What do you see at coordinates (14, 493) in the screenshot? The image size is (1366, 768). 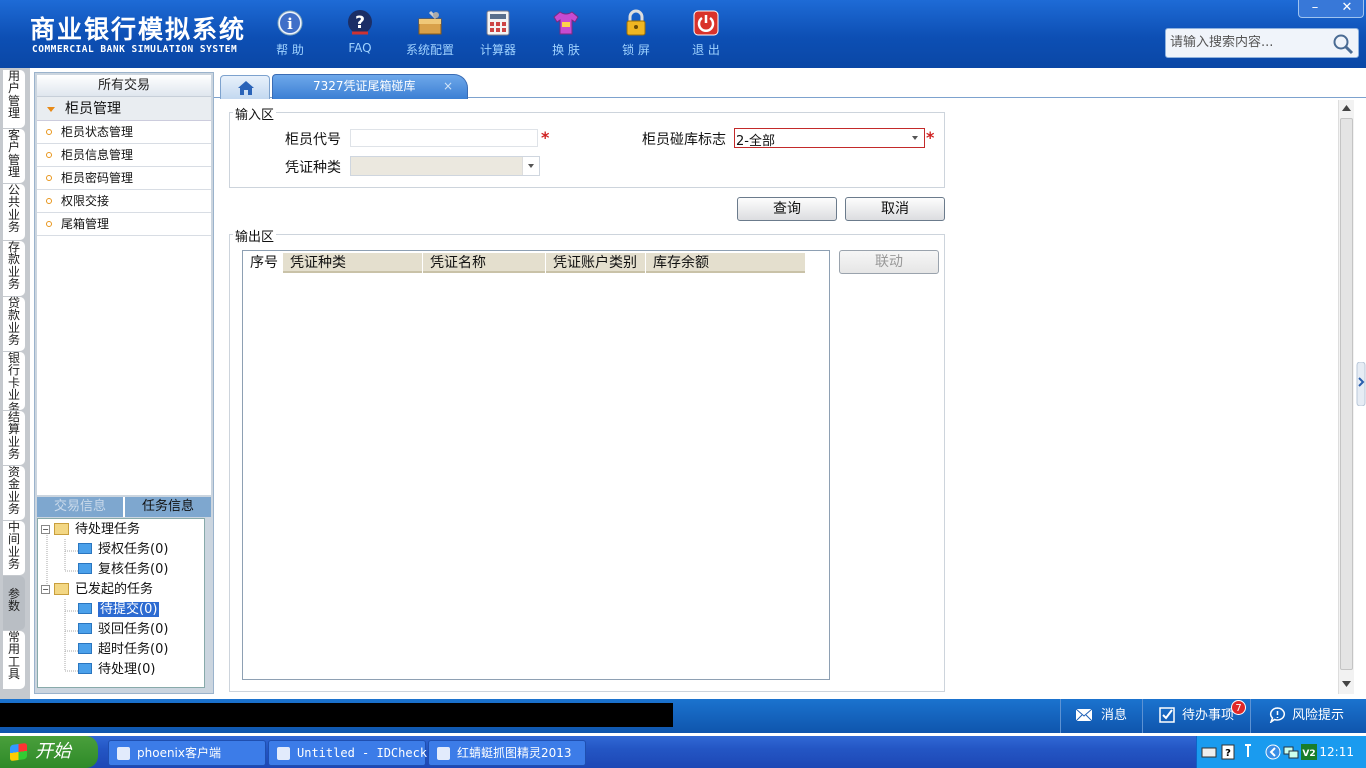 I see `vtab-fund-business: 资金业务` at bounding box center [14, 493].